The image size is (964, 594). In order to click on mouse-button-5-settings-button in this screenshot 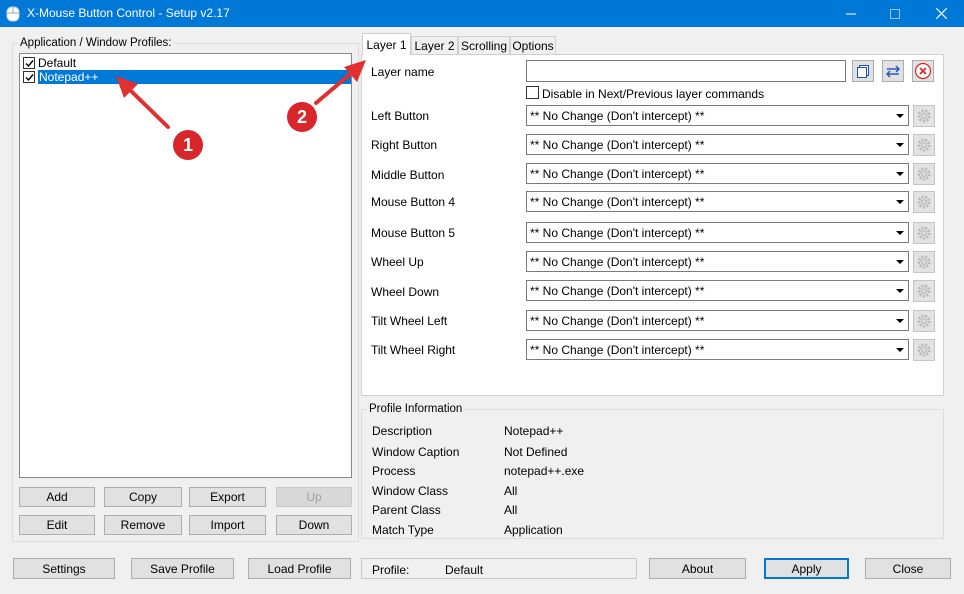, I will do `click(924, 233)`.